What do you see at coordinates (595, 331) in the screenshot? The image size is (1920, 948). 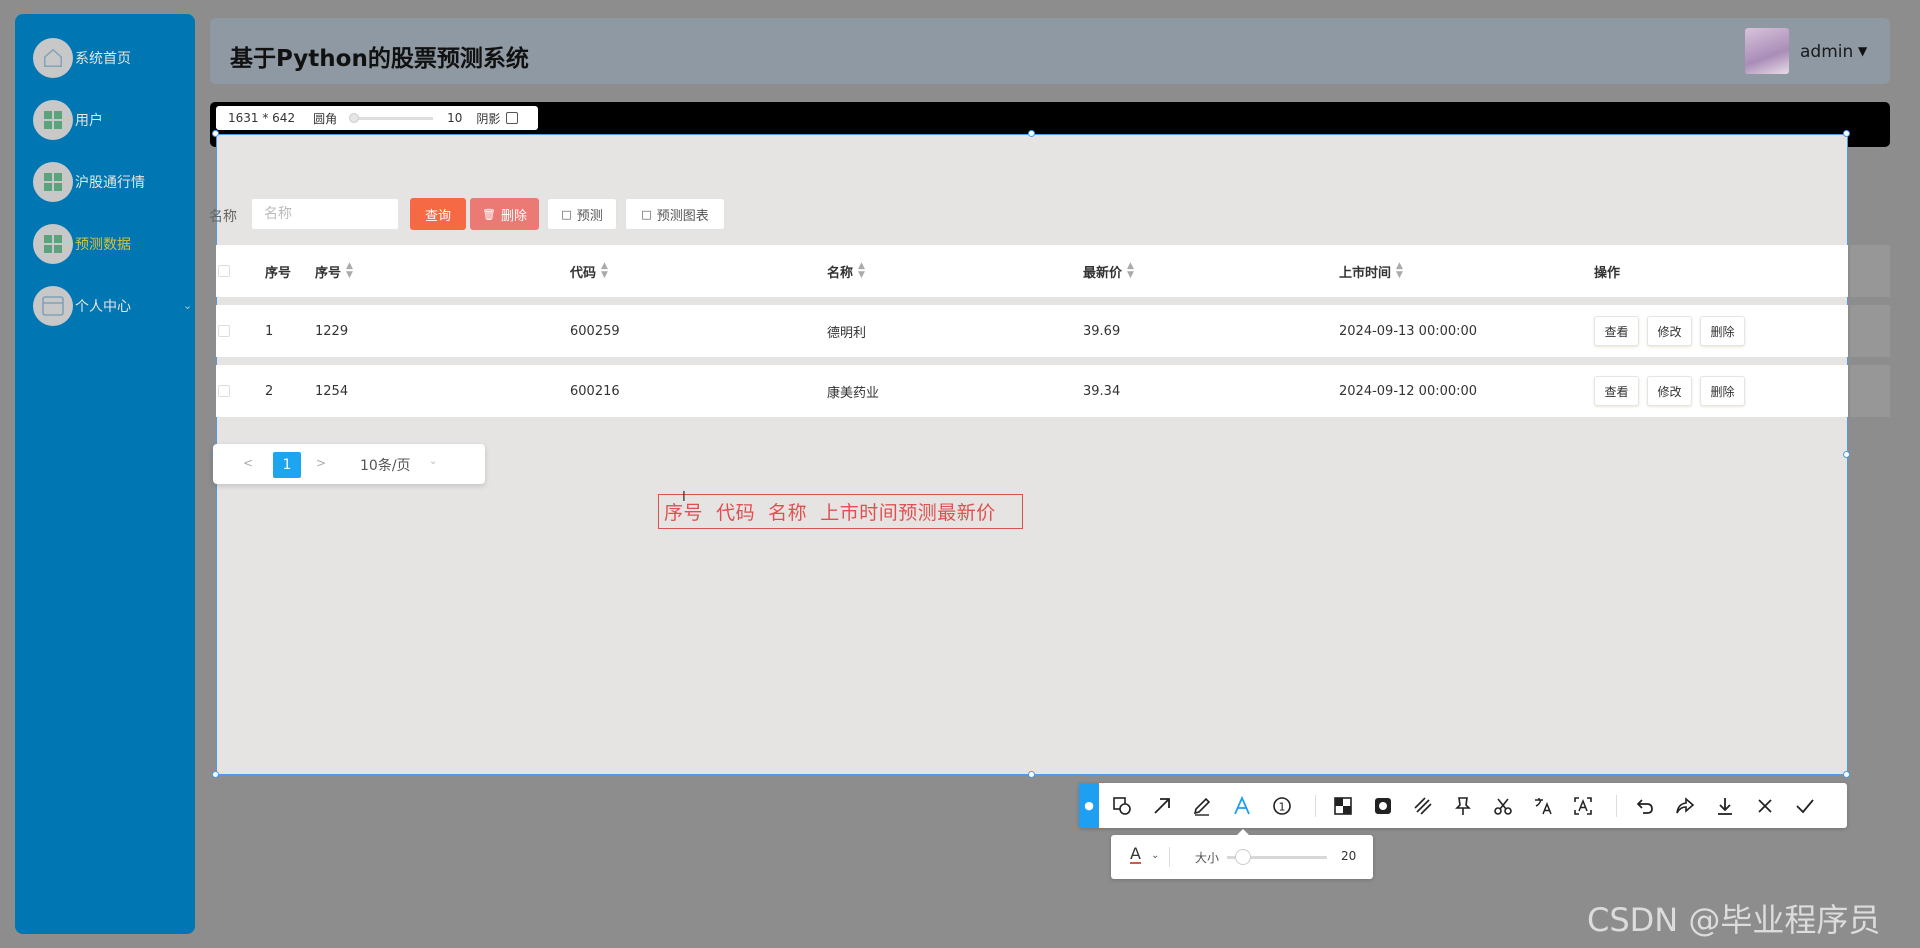 I see `row-code: 600259` at bounding box center [595, 331].